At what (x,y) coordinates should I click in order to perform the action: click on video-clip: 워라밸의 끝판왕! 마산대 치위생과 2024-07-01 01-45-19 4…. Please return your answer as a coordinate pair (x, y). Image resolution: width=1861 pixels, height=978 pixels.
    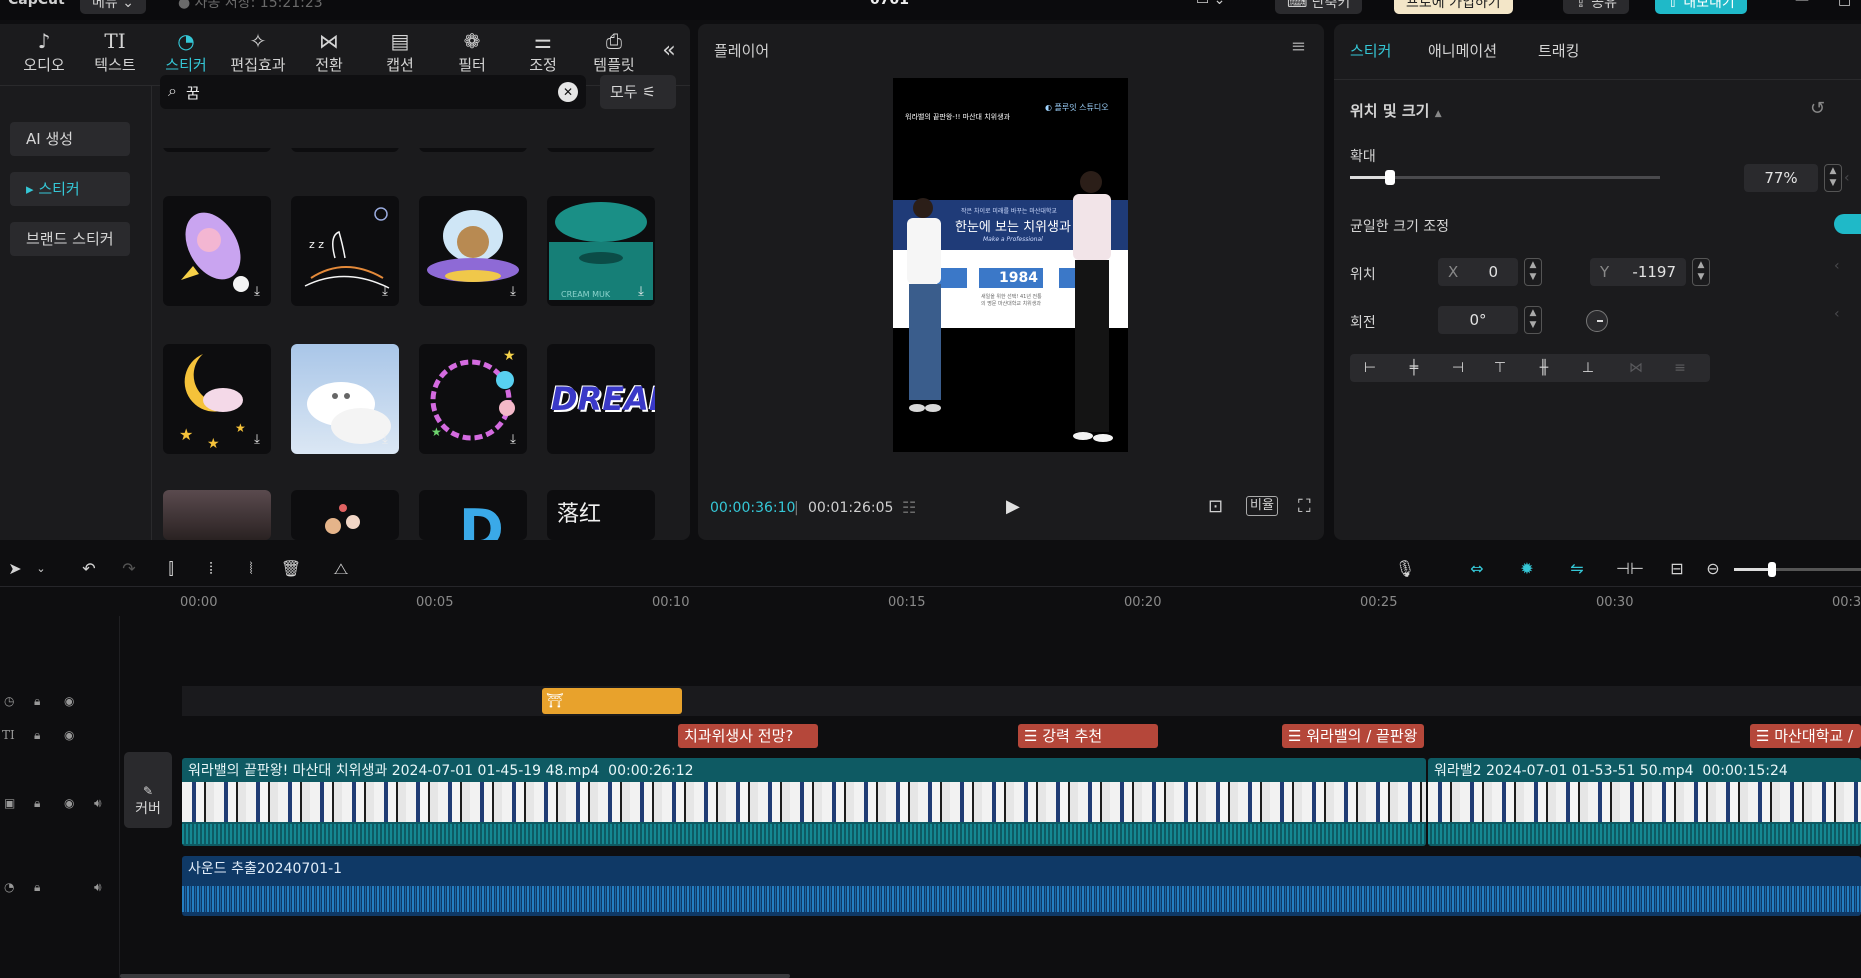
    Looking at the image, I should click on (804, 802).